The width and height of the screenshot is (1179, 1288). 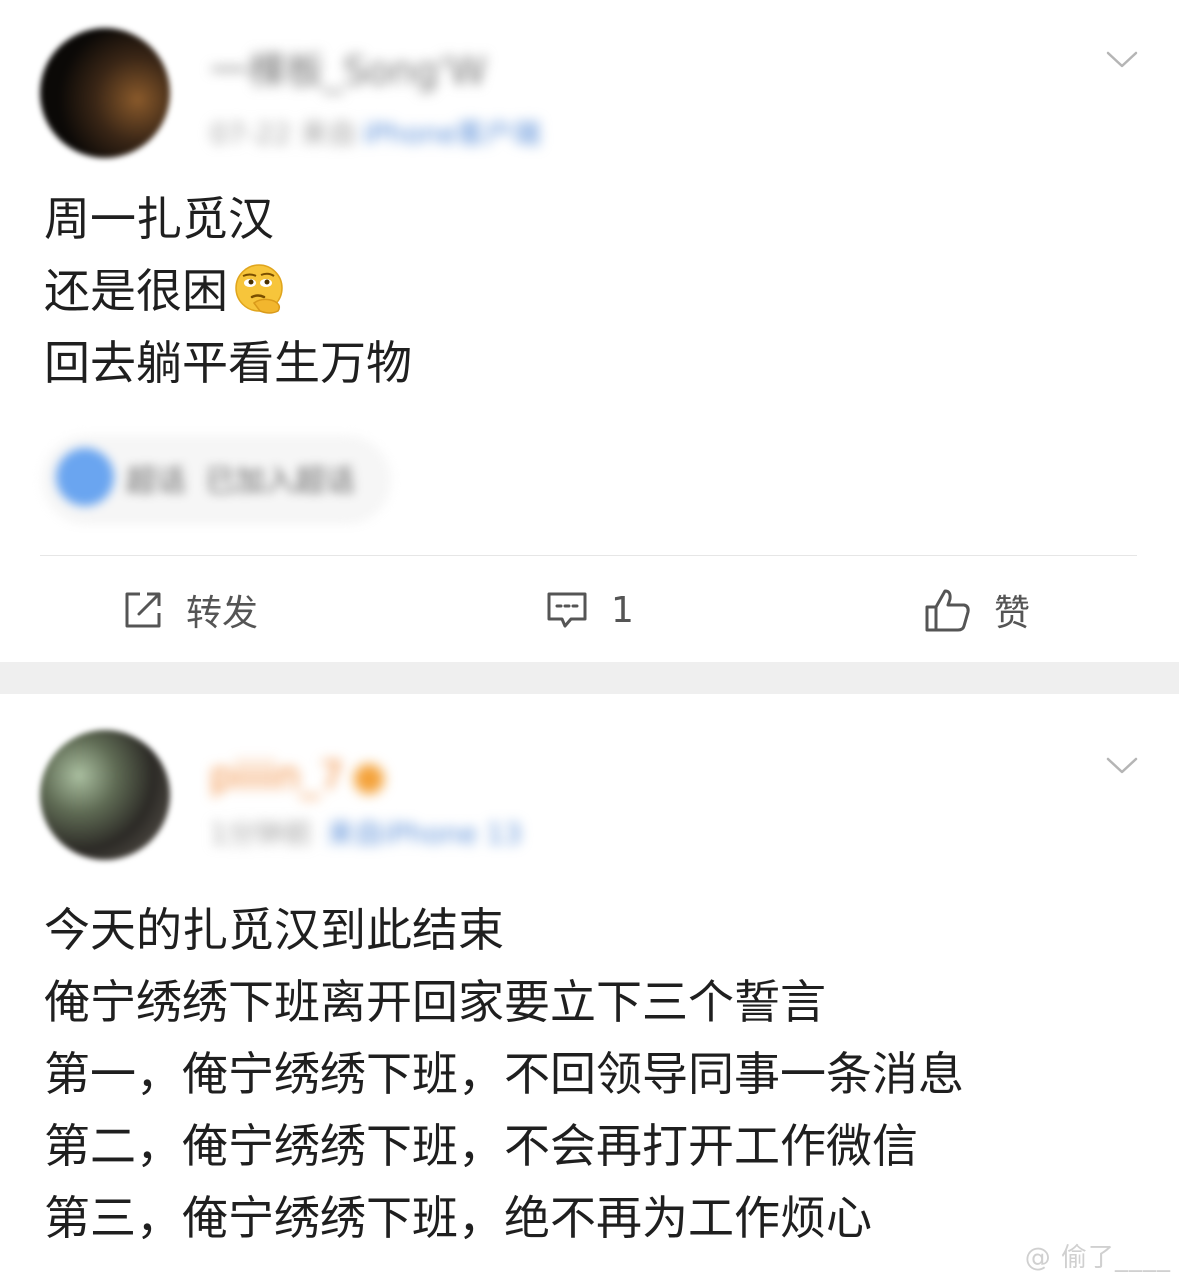 What do you see at coordinates (567, 610) in the screenshot?
I see `comment-icon` at bounding box center [567, 610].